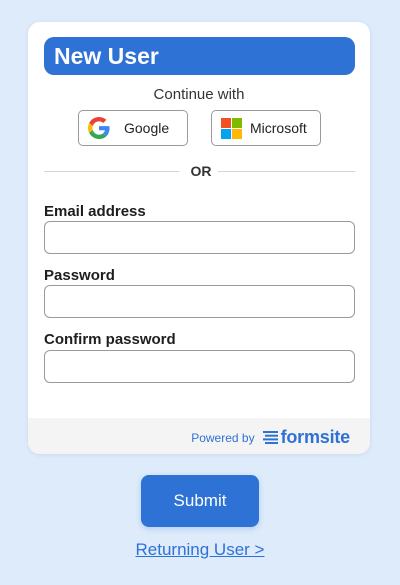  I want to click on submit-button: Submit, so click(200, 501).